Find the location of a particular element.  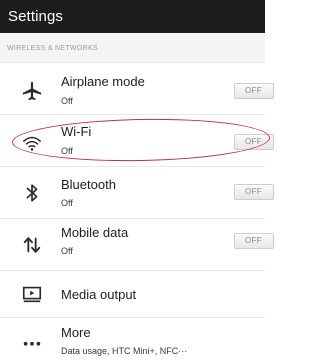

mobile-data-toggle: OFF is located at coordinates (254, 241).